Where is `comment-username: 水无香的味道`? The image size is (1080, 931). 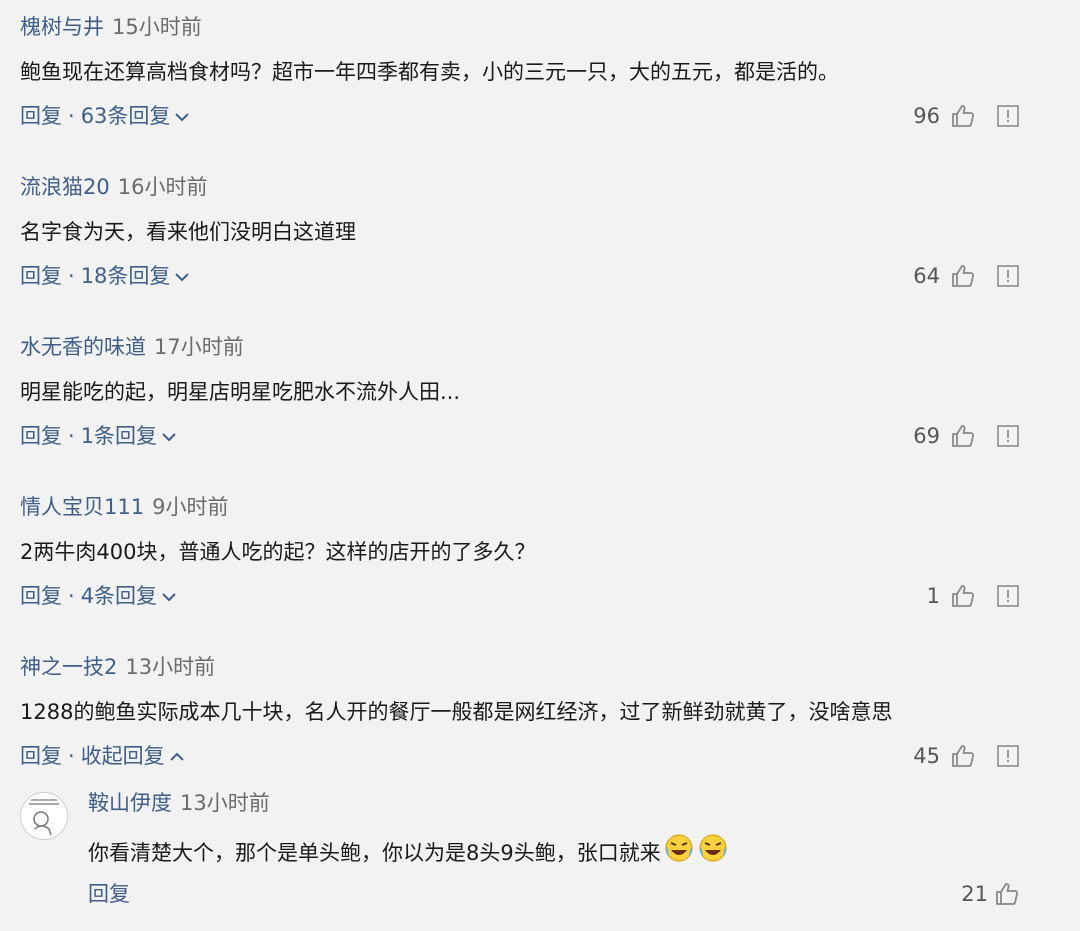 comment-username: 水无香的味道 is located at coordinates (83, 347).